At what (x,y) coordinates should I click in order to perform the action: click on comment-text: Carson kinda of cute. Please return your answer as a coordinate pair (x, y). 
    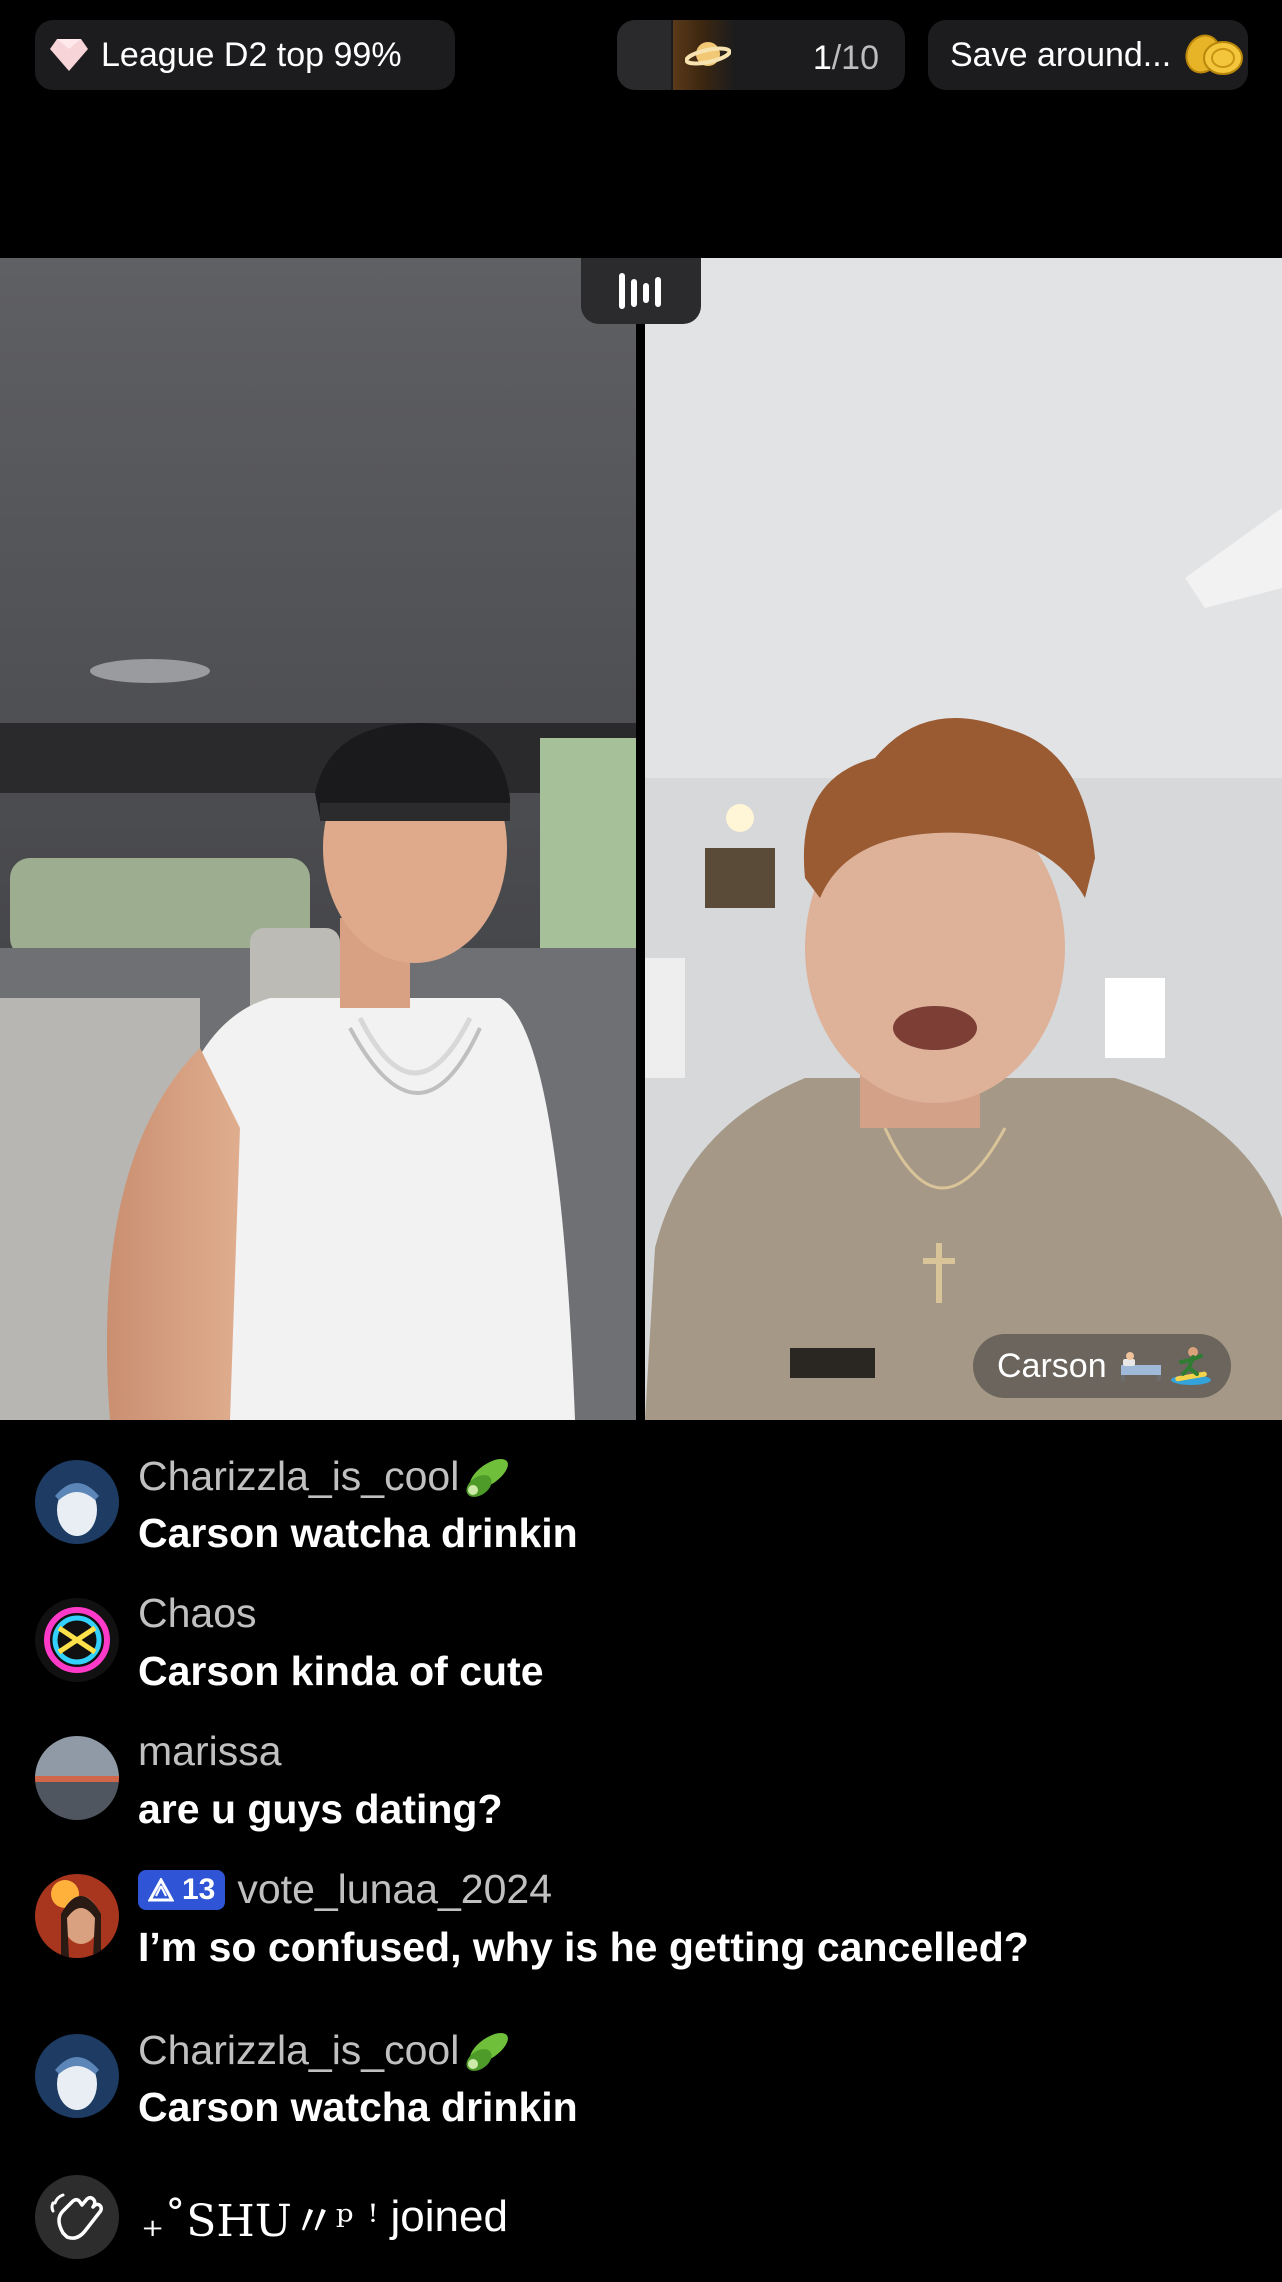
    Looking at the image, I should click on (341, 1671).